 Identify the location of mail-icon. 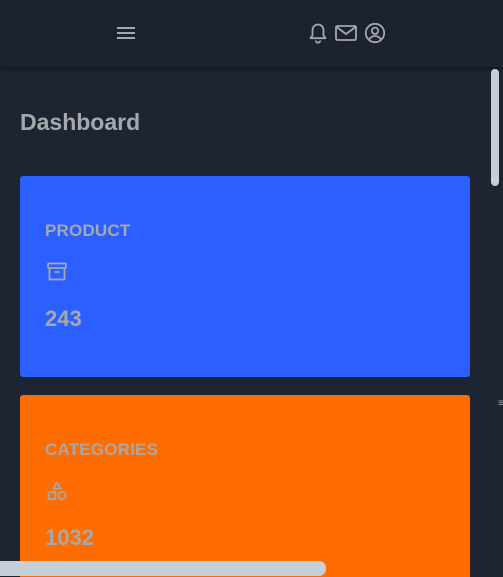
(346, 33).